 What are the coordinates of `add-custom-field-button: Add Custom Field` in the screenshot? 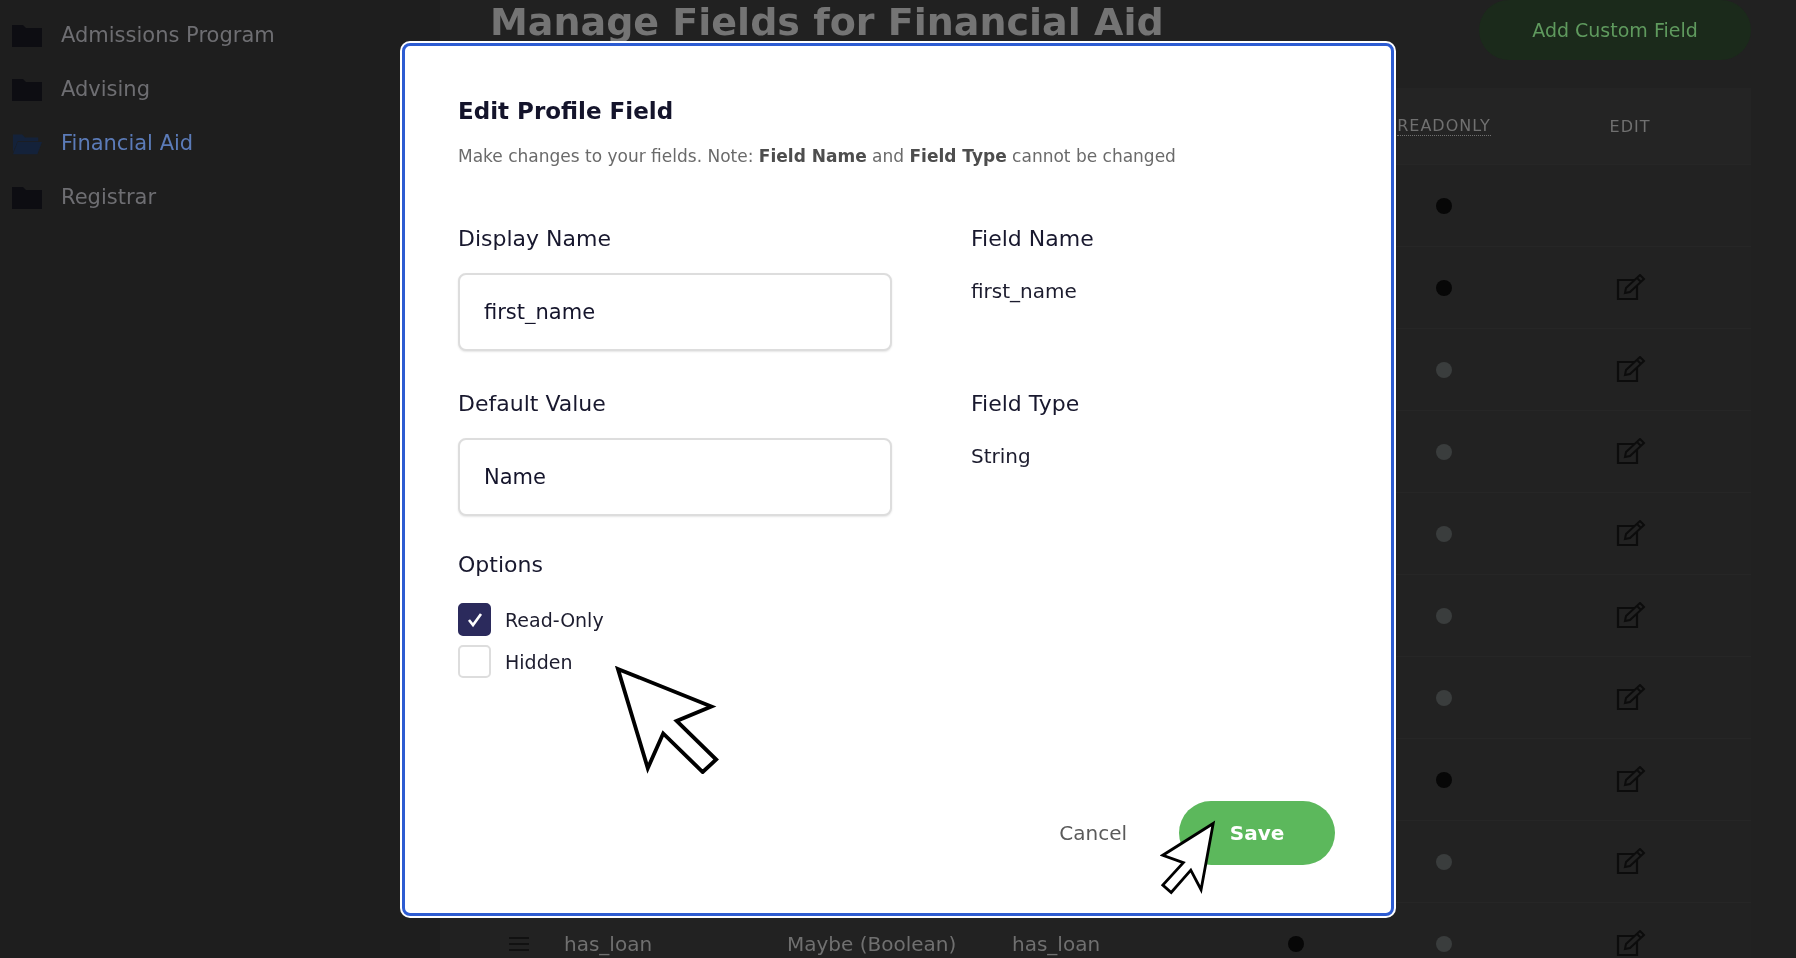 It's located at (1615, 30).